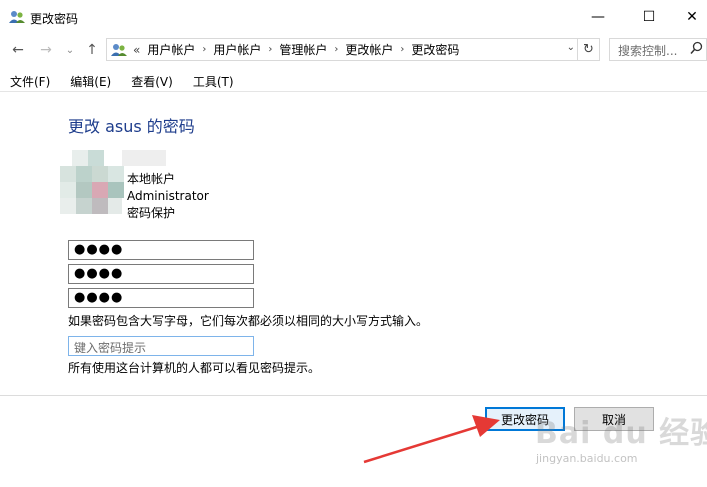 The height and width of the screenshot is (487, 707). What do you see at coordinates (152, 80) in the screenshot?
I see `menu-view: 查看(V)` at bounding box center [152, 80].